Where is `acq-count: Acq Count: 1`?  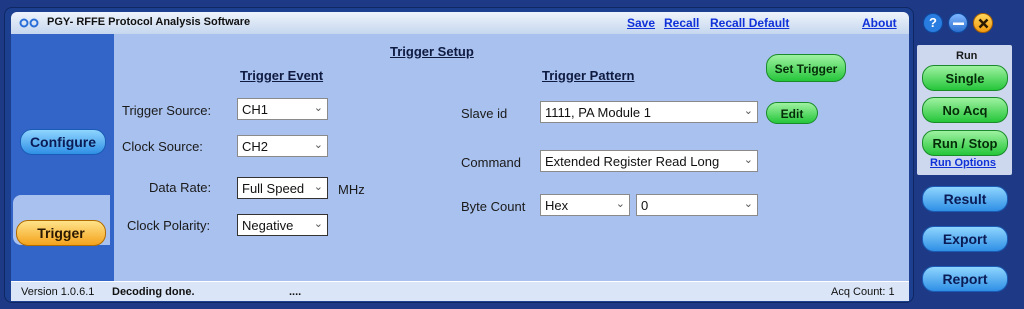
acq-count: Acq Count: 1 is located at coordinates (863, 292).